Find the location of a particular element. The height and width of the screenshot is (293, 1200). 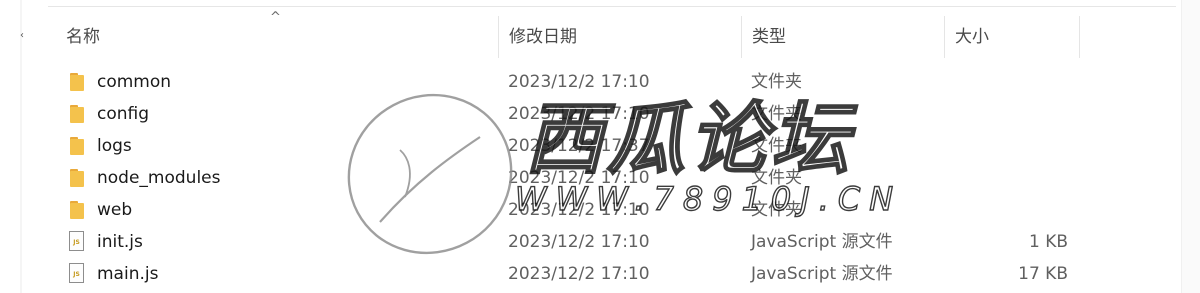

file-row-config: config 2023/12/2 17:10 文件夹 is located at coordinates (613, 114).